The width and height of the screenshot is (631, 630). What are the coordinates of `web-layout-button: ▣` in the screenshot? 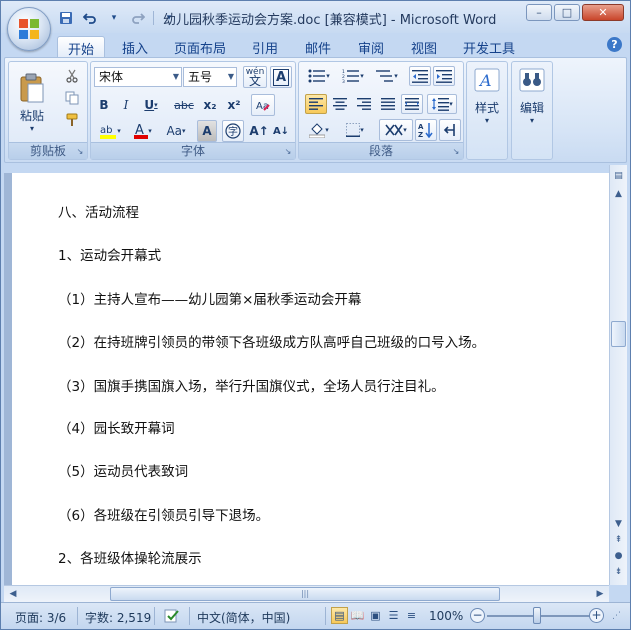 It's located at (375, 615).